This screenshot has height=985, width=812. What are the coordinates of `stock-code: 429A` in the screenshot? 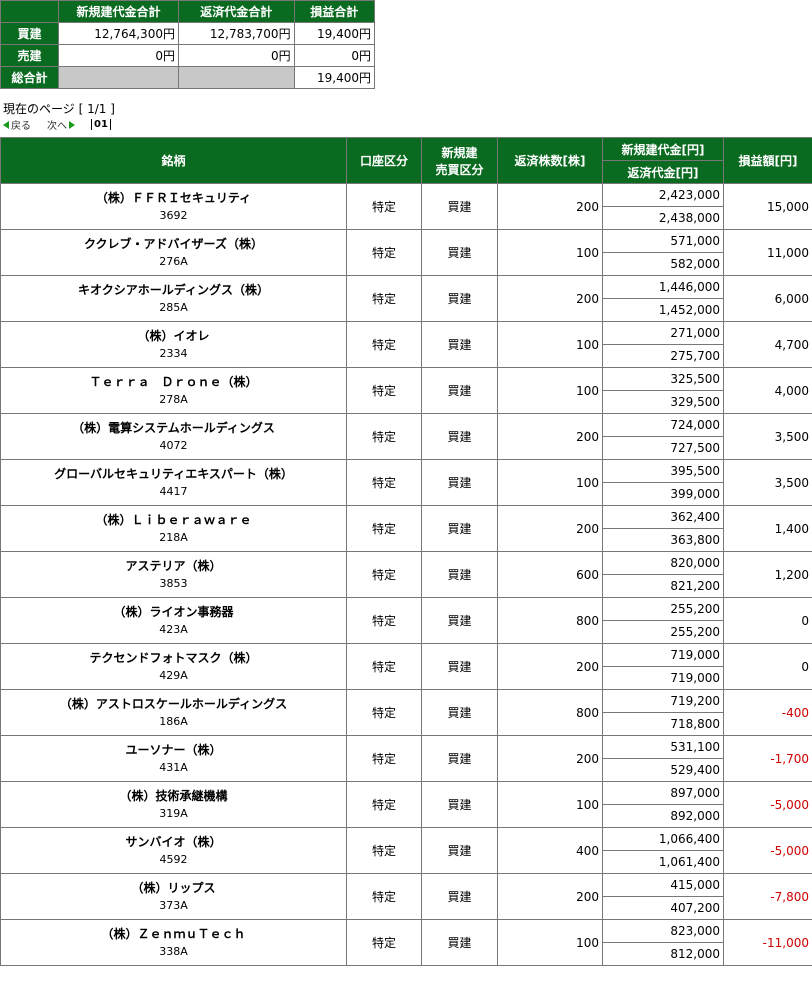 It's located at (173, 675).